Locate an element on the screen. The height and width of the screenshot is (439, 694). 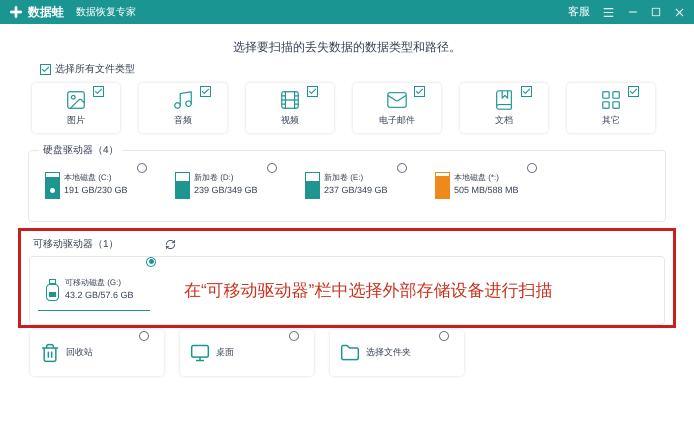
music-icon is located at coordinates (183, 99).